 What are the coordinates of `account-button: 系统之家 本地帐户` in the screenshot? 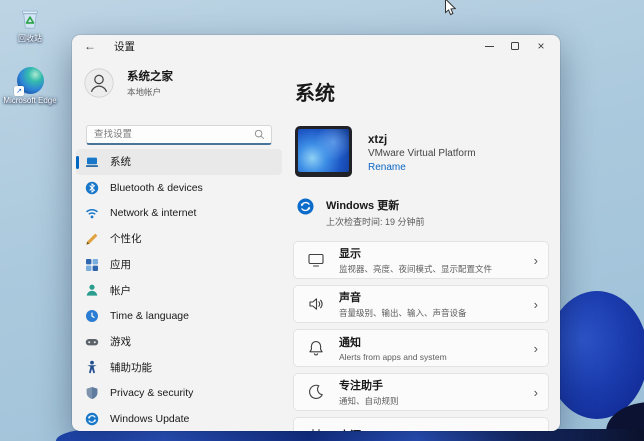 It's located at (128, 83).